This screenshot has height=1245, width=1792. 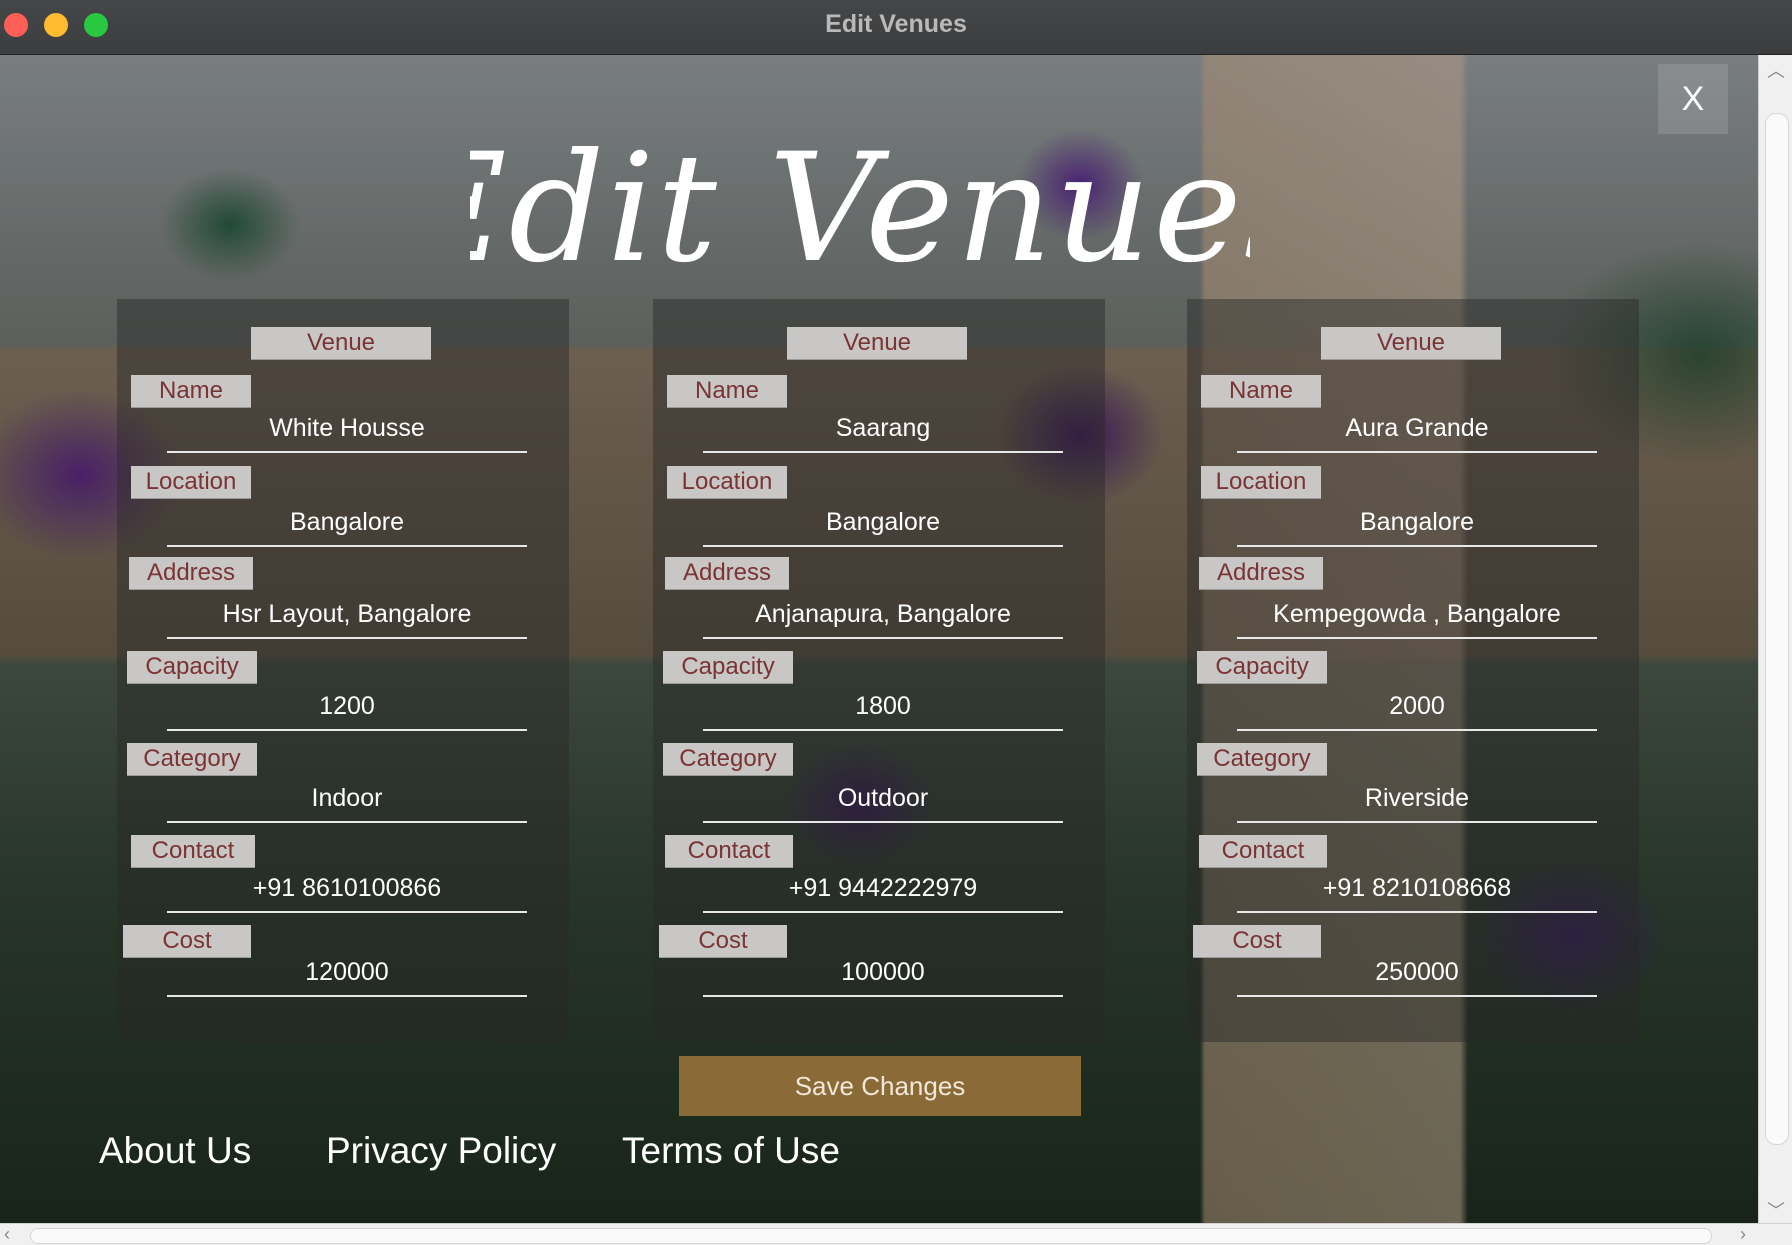 I want to click on title-bar: Edit Venues, so click(x=896, y=27).